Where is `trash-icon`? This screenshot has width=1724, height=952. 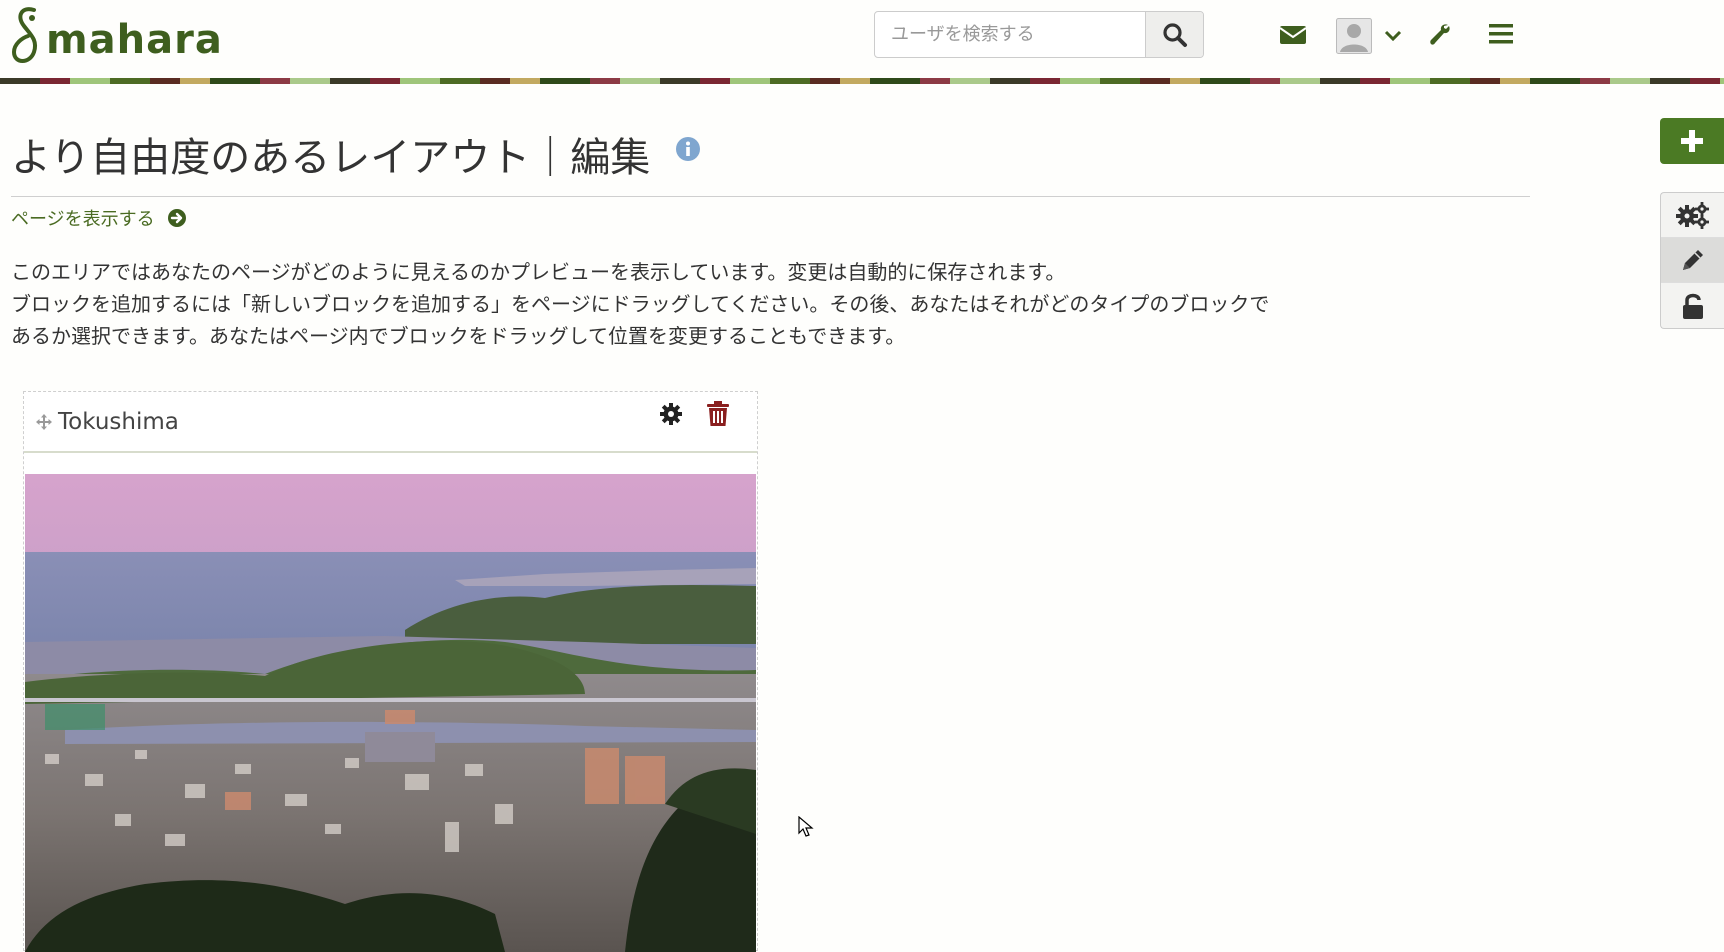
trash-icon is located at coordinates (718, 414).